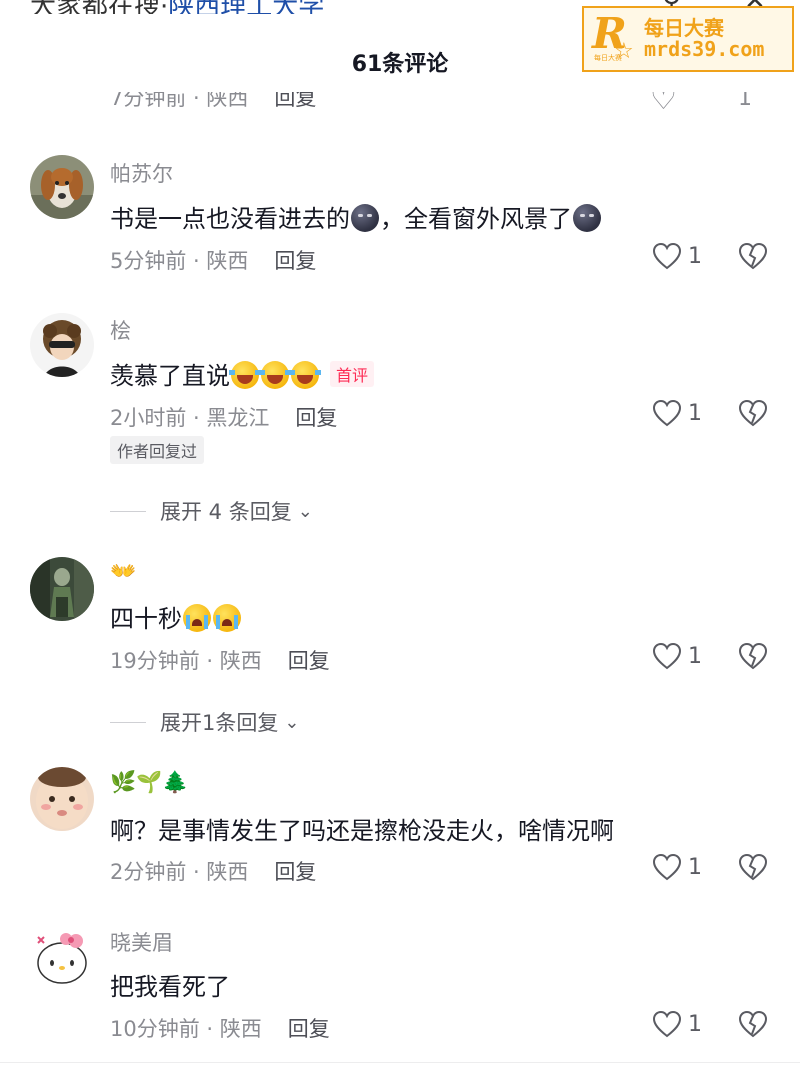 The height and width of the screenshot is (1073, 800). Describe the element at coordinates (362, 831) in the screenshot. I see `comment-text: 啊？是事情发生了吗还是擦枪没走火，啥情况啊` at that location.